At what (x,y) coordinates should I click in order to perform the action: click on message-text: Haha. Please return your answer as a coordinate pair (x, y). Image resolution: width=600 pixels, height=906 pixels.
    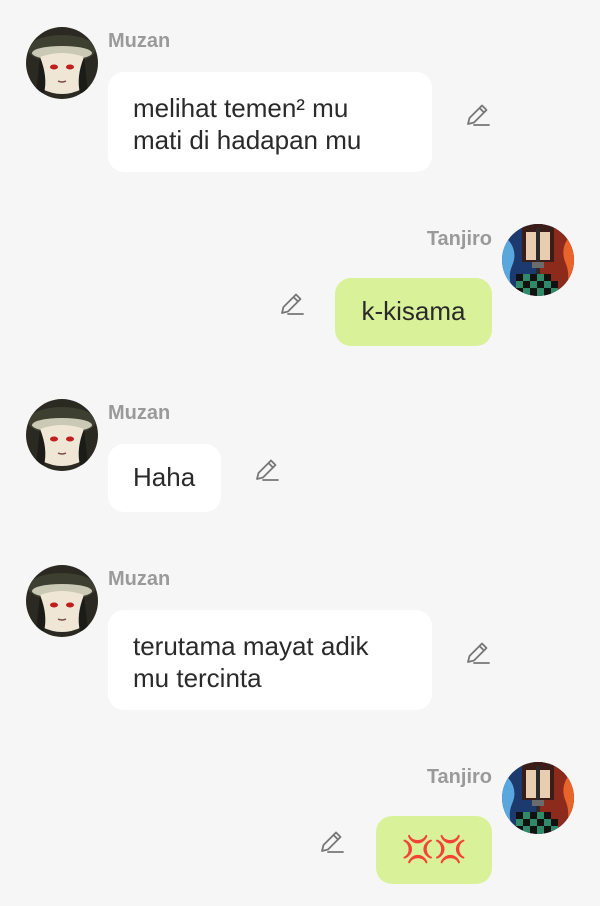
    Looking at the image, I should click on (164, 477).